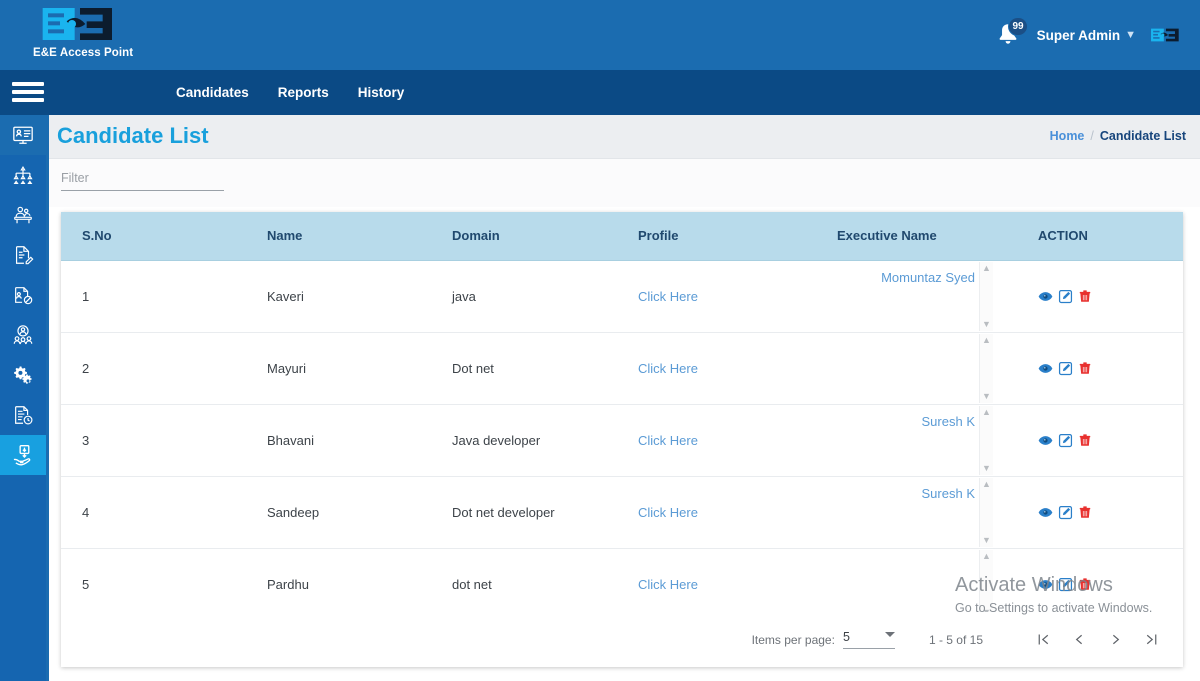 The height and width of the screenshot is (681, 1200). I want to click on page-header: Candidate List Home / Candidate List, so click(624, 137).